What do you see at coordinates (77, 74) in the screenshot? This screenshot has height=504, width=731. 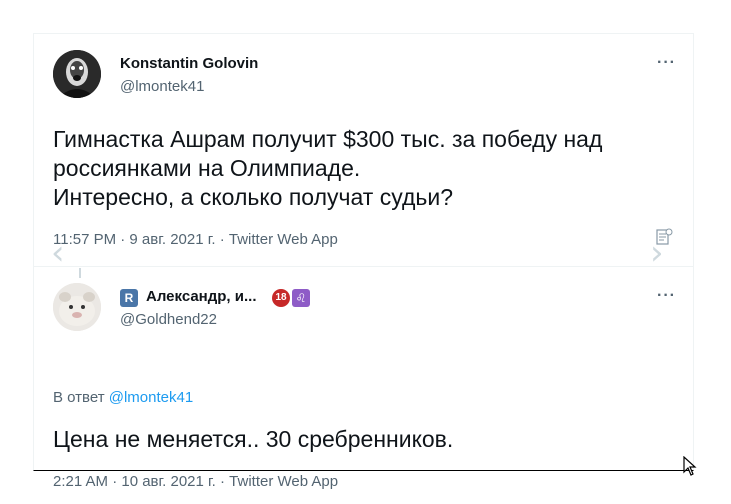 I see `author-avatar` at bounding box center [77, 74].